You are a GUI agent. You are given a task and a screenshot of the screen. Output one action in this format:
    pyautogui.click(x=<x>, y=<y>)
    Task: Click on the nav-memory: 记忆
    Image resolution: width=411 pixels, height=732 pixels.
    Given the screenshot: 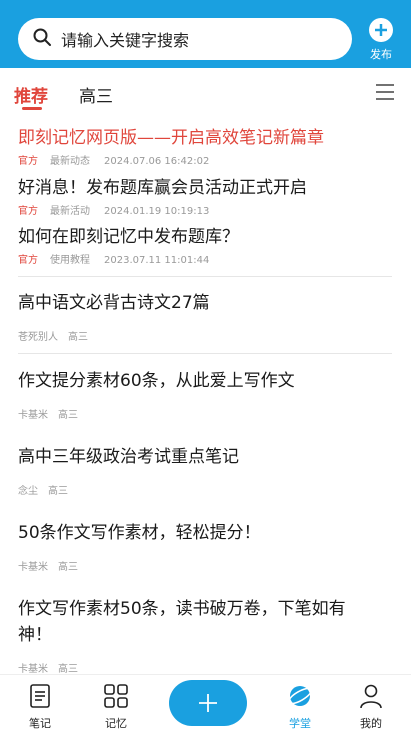 What is the action you would take?
    pyautogui.click(x=116, y=707)
    